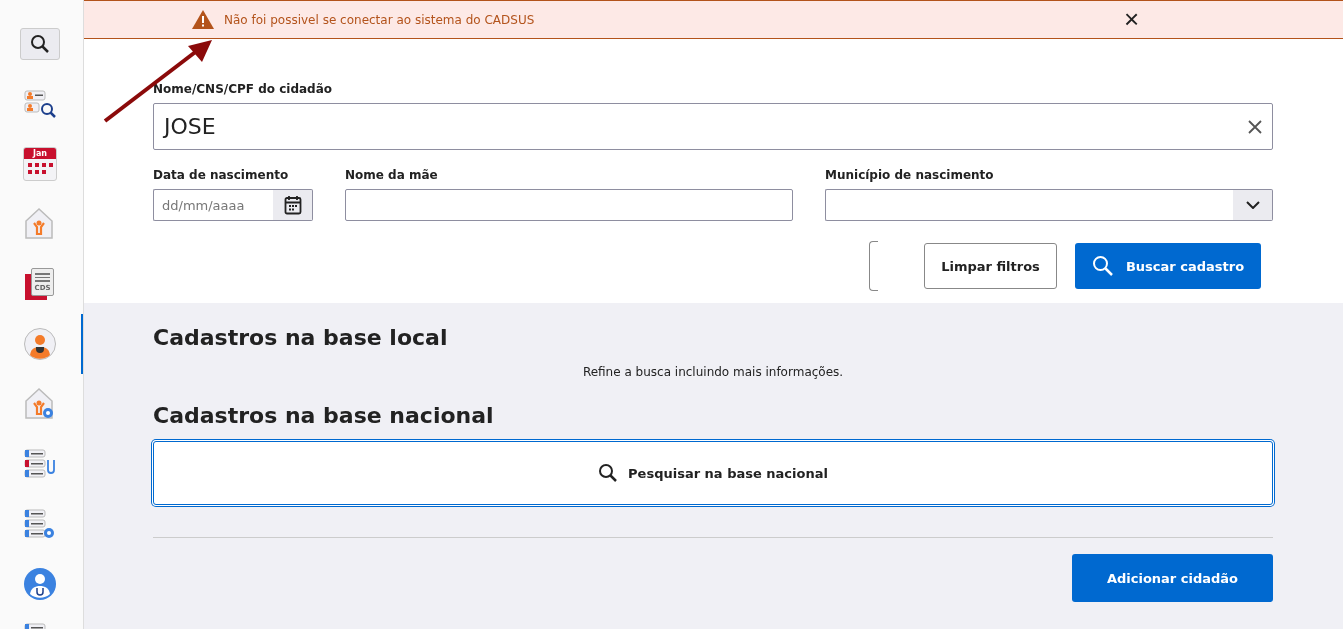  I want to click on button-edge, so click(873, 266).